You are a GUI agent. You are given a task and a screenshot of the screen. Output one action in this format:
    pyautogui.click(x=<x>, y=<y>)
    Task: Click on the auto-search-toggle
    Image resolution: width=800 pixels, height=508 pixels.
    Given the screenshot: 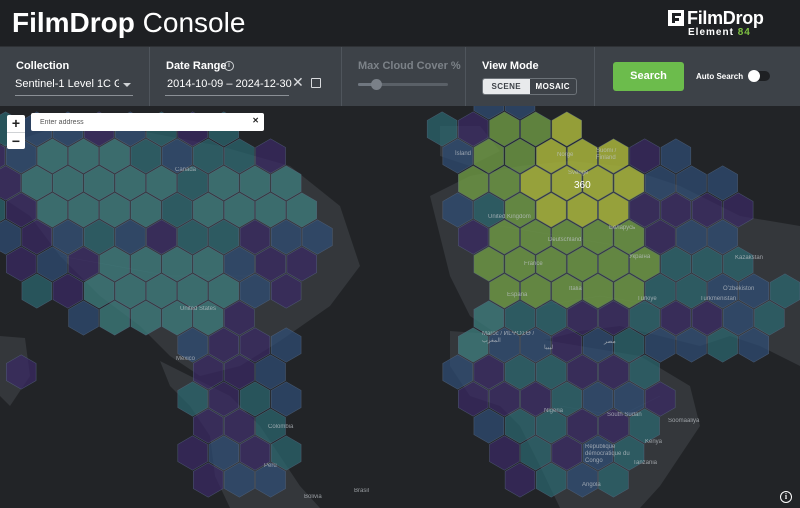 What is the action you would take?
    pyautogui.click(x=759, y=76)
    